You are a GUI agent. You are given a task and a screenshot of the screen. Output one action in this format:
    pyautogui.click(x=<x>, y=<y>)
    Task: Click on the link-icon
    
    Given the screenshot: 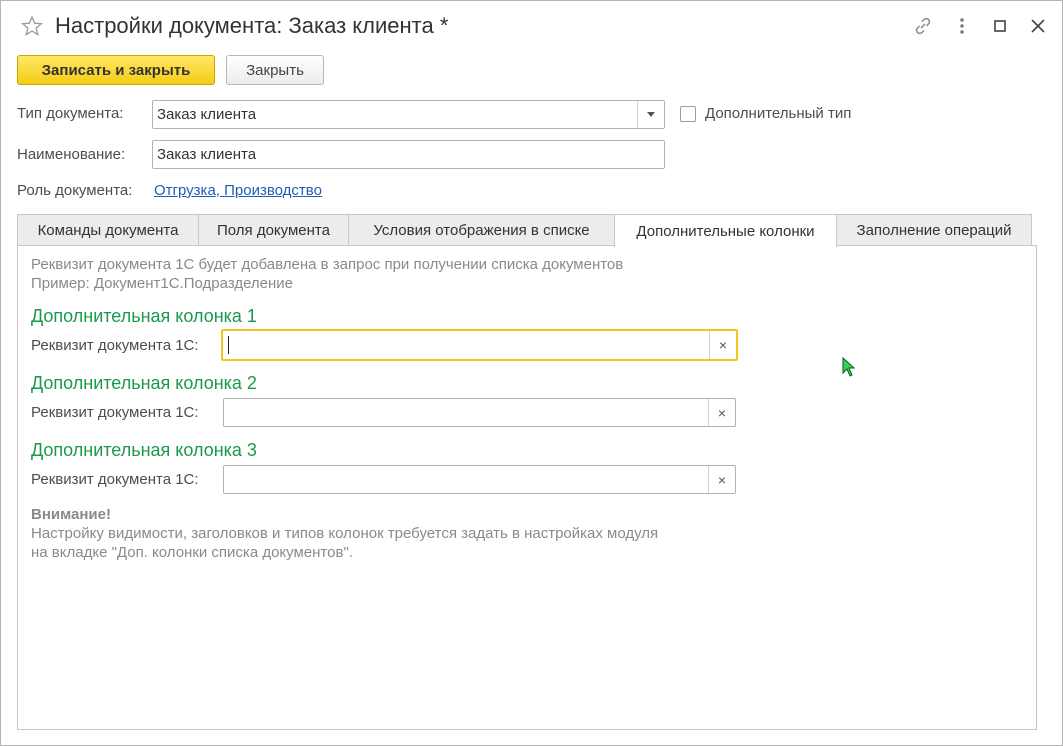 What is the action you would take?
    pyautogui.click(x=923, y=26)
    